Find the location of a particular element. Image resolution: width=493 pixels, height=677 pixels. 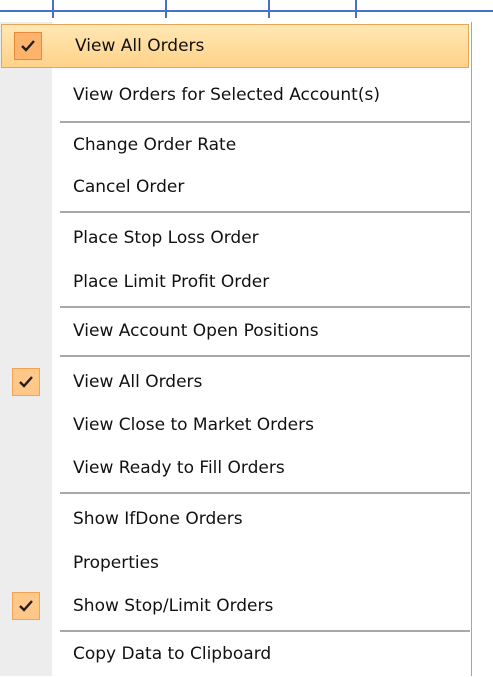

menu-item-label: Copy Data to Clipboard is located at coordinates (172, 654).